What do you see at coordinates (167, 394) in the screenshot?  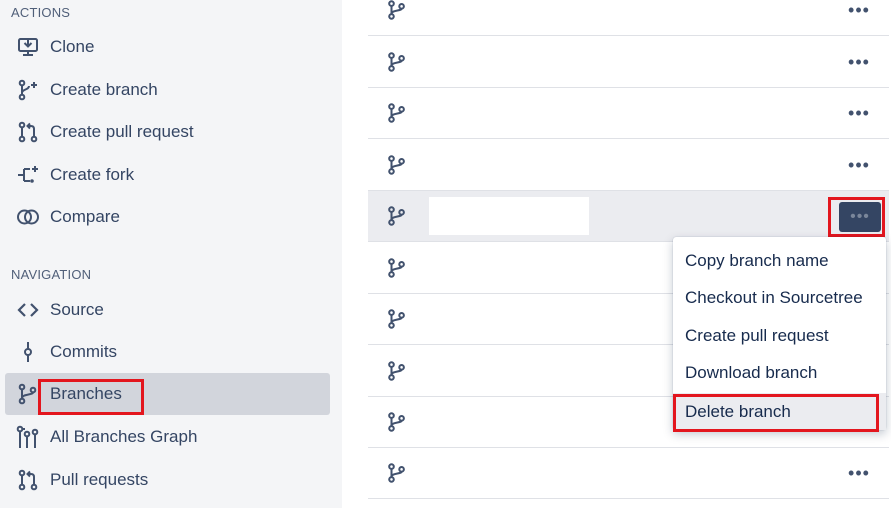 I see `sidebar-item-branches: Branches` at bounding box center [167, 394].